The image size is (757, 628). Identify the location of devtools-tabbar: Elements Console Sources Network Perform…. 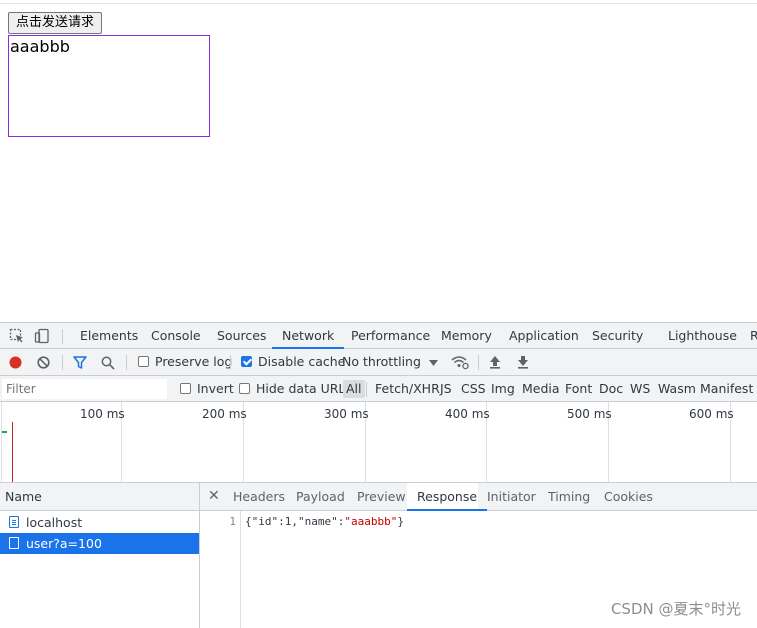
(378, 335).